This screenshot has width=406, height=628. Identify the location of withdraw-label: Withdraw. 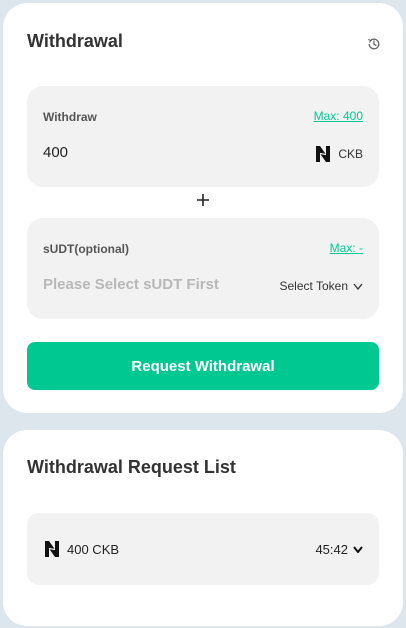
(70, 117).